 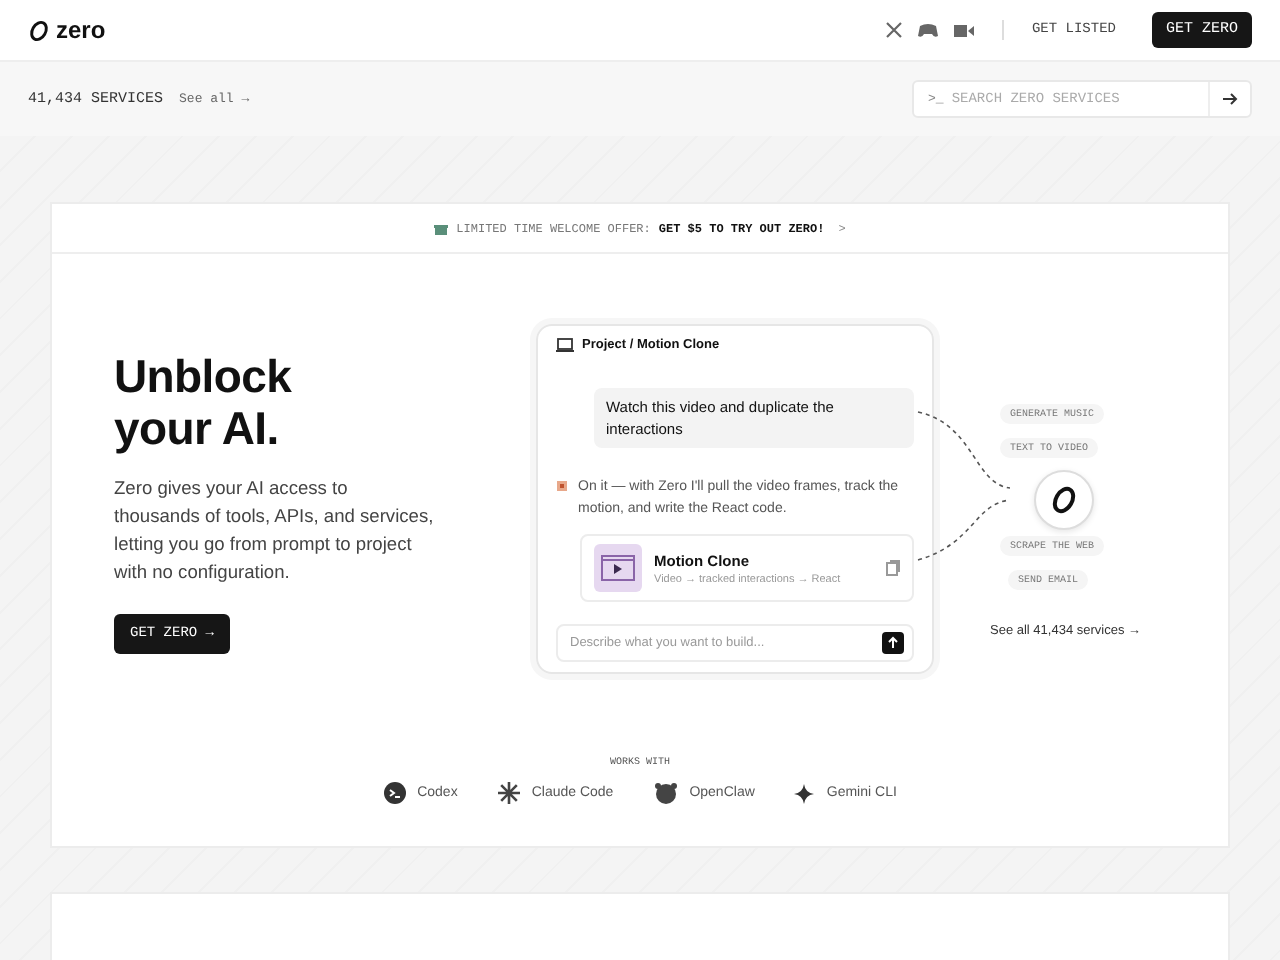 I want to click on logo-text: zero, so click(x=81, y=30).